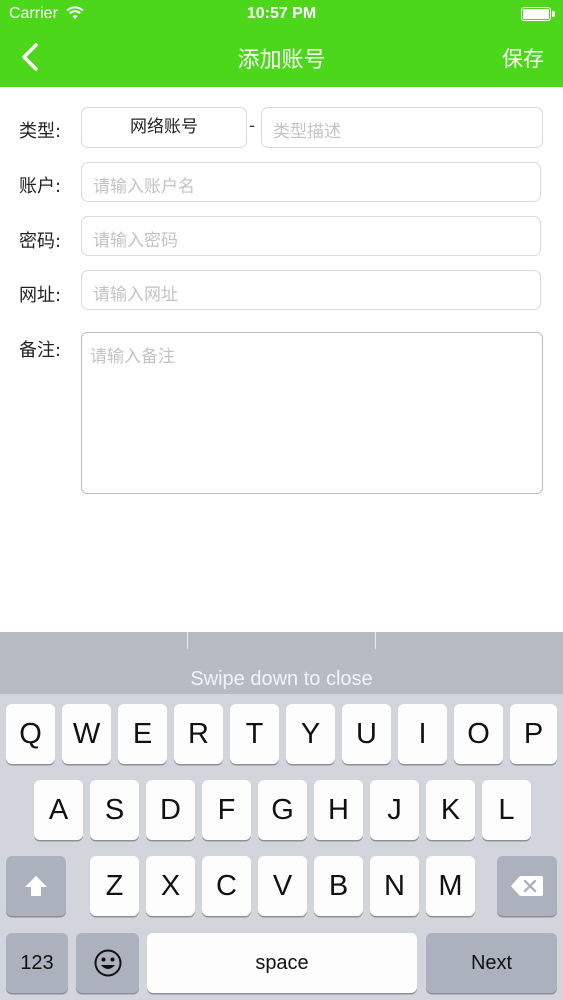 Image resolution: width=563 pixels, height=1000 pixels. I want to click on backspace-icon, so click(527, 886).